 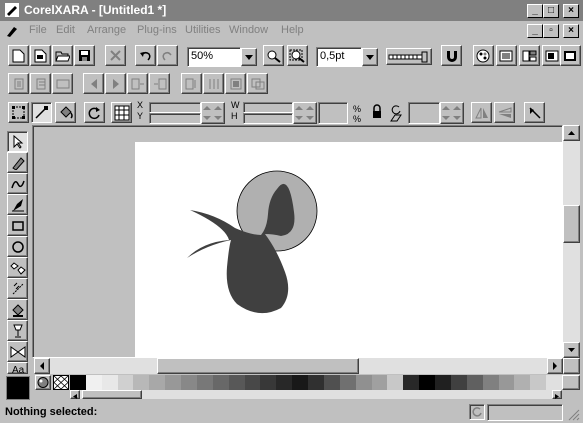 What do you see at coordinates (370, 57) in the screenshot?
I see `line-width-dropdown-button` at bounding box center [370, 57].